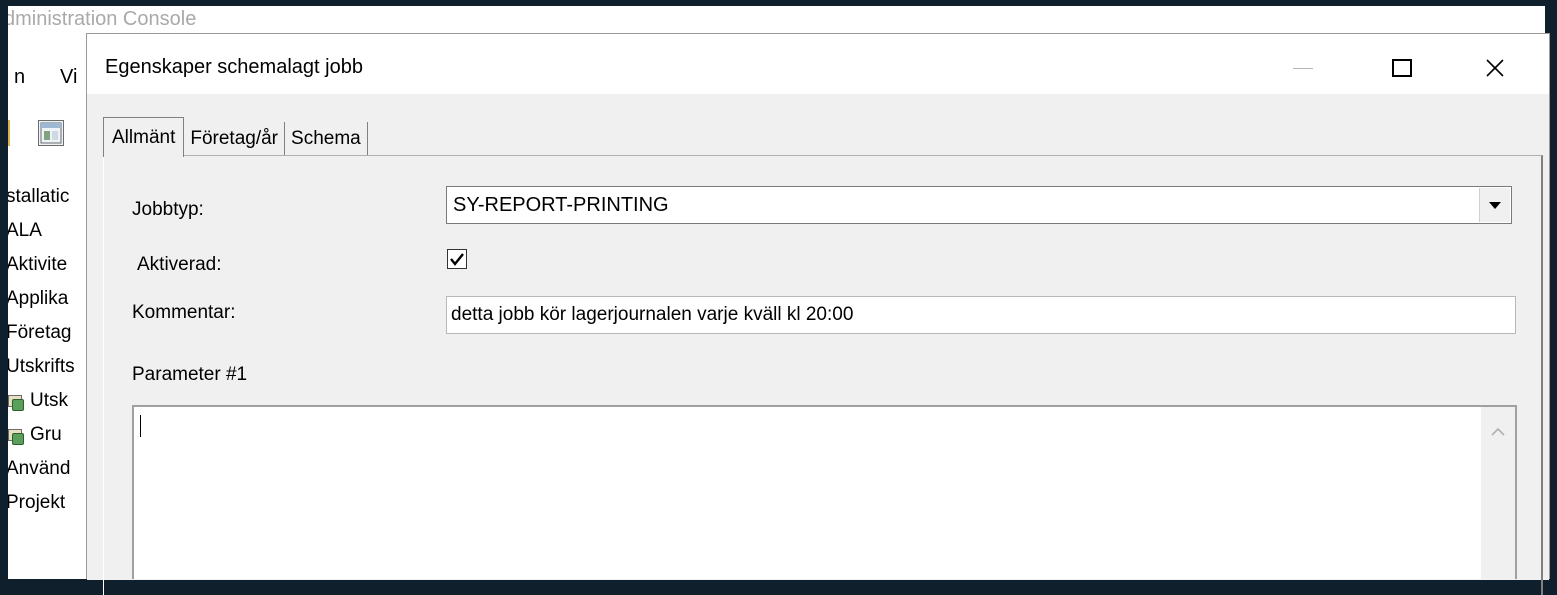 This screenshot has width=1557, height=595. Describe the element at coordinates (40, 197) in the screenshot. I see `tree-item-installation: stallatic` at that location.